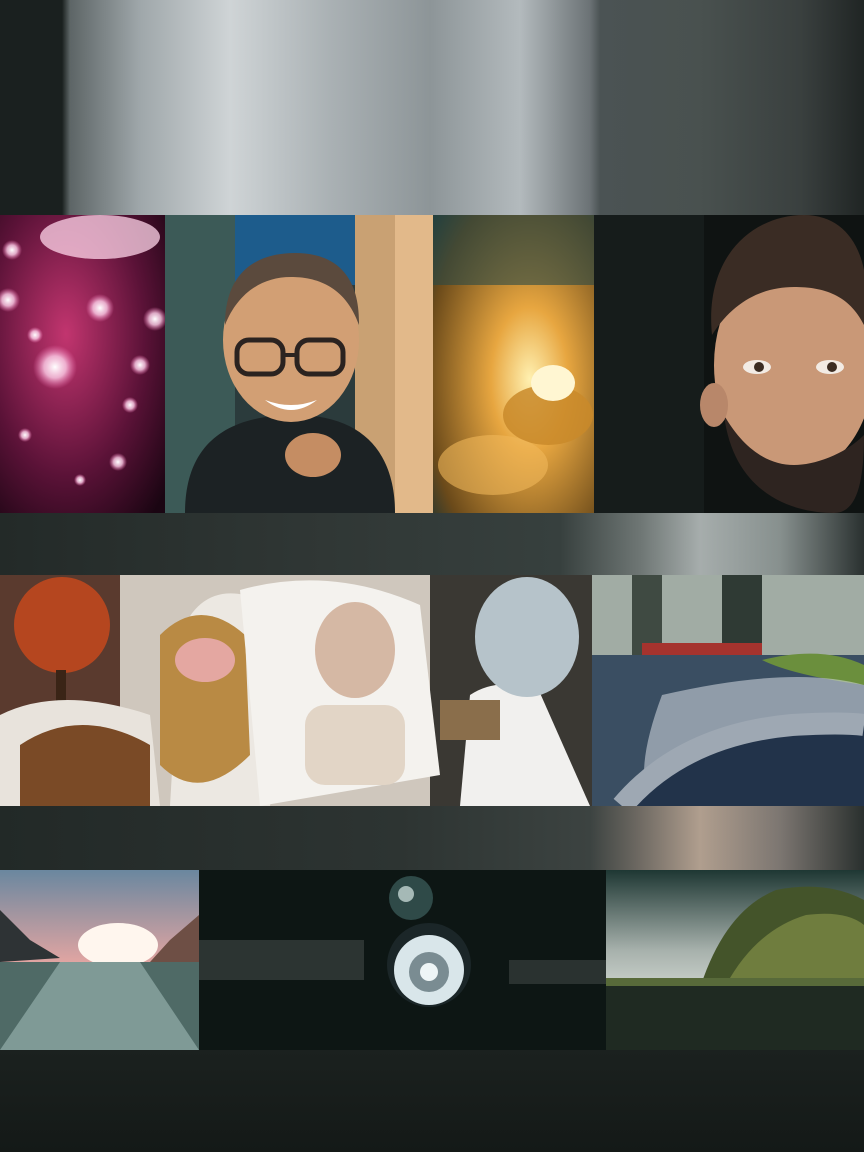 This screenshot has width=864, height=1152. Describe the element at coordinates (99, 960) in the screenshot. I see `highway-sunset-photo` at that location.